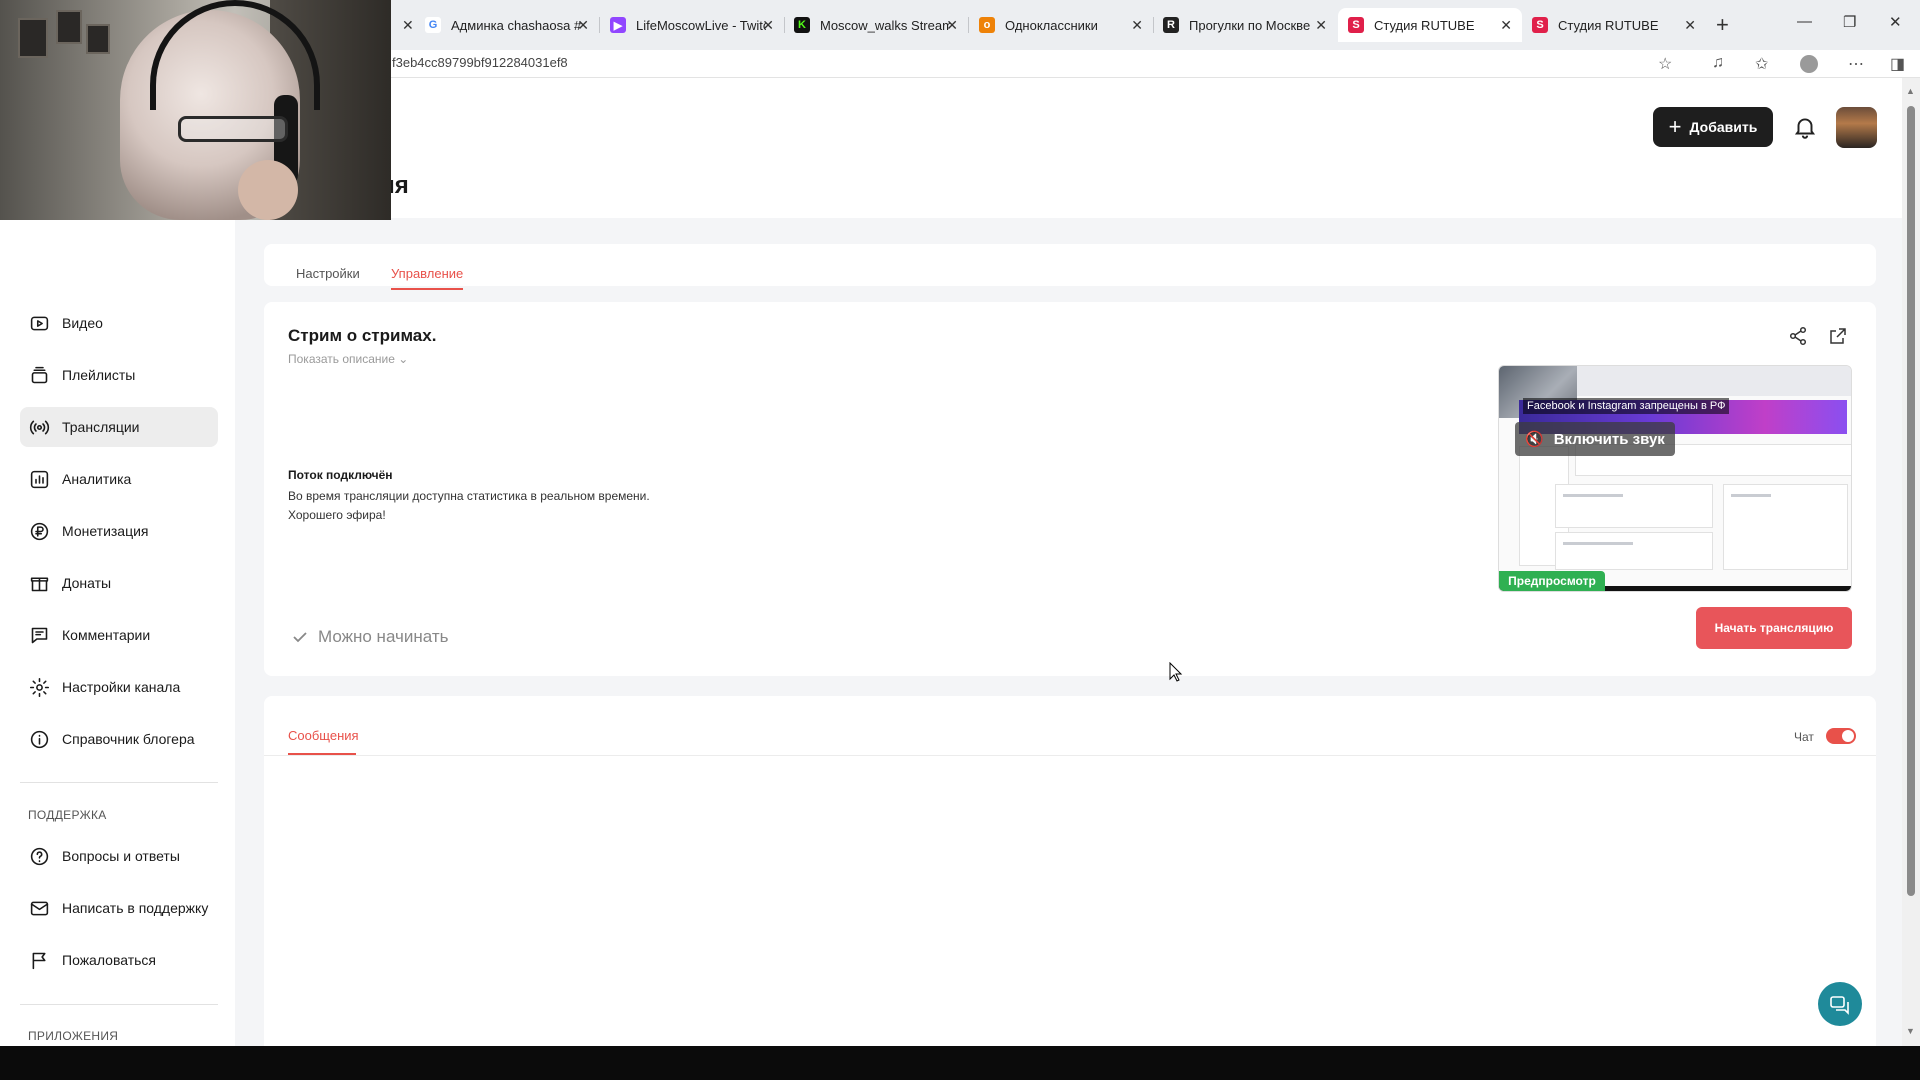 The height and width of the screenshot is (1080, 1920). What do you see at coordinates (1809, 64) in the screenshot?
I see `profile-icon` at bounding box center [1809, 64].